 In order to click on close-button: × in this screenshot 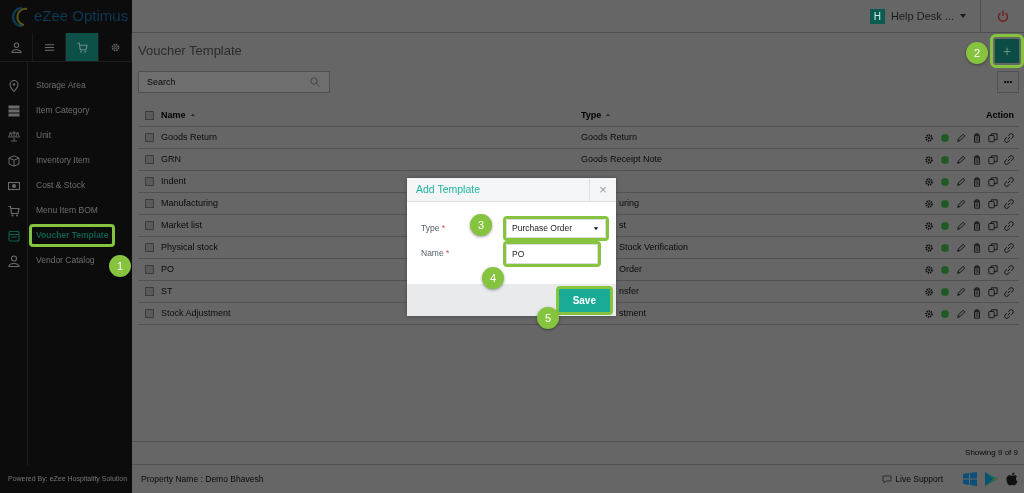, I will do `click(602, 189)`.